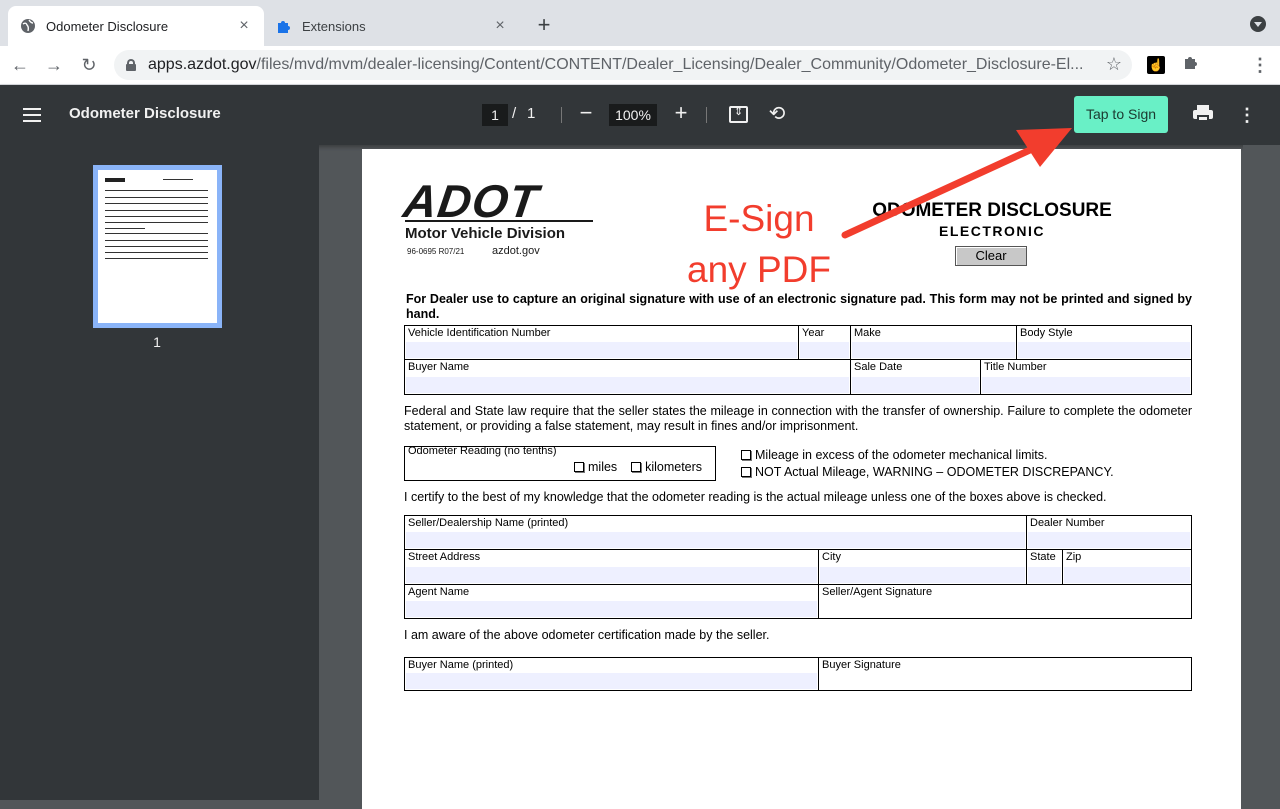 This screenshot has width=1280, height=809. Describe the element at coordinates (202, 64) in the screenshot. I see `url-host: apps.azdot.gov` at that location.